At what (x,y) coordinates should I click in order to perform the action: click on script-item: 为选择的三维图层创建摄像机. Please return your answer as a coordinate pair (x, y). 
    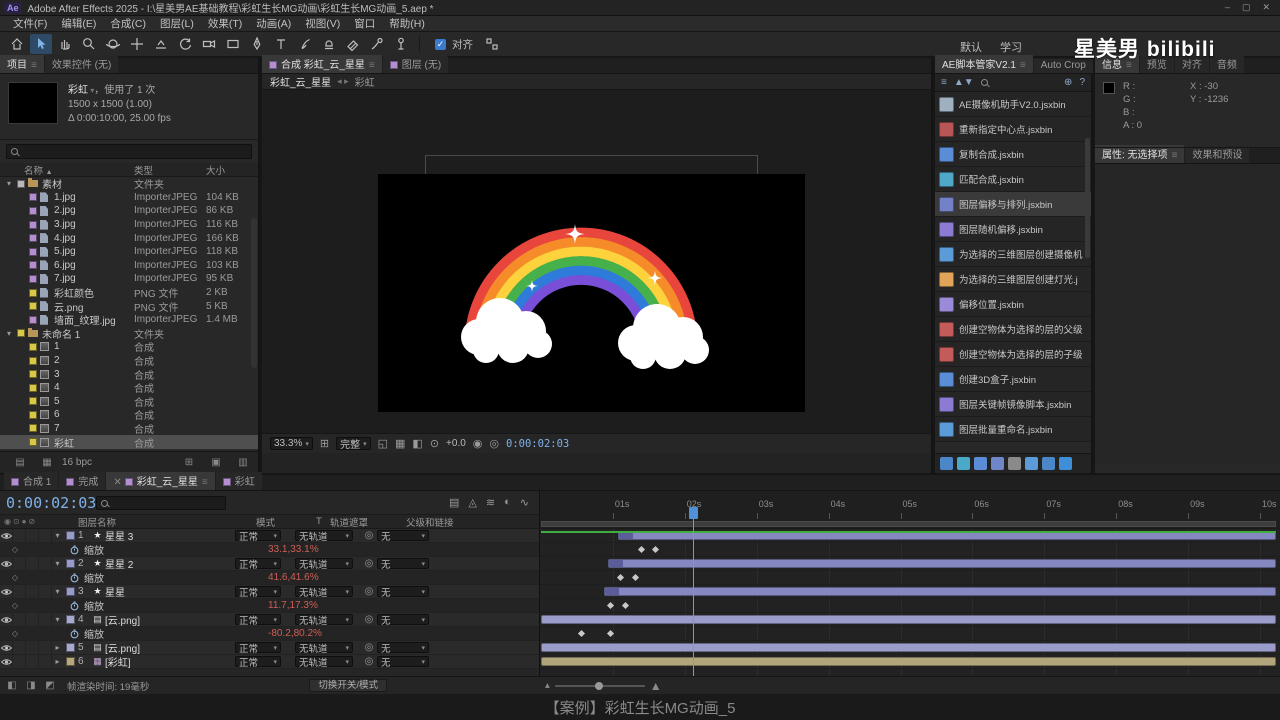
    Looking at the image, I should click on (1013, 254).